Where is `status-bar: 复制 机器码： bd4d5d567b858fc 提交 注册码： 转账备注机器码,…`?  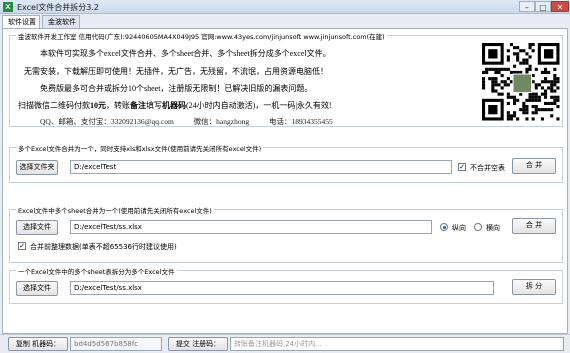 status-bar: 复制 机器码： bd4d5d567b858fc 提交 注册码： 转账备注机器码,… is located at coordinates (285, 343).